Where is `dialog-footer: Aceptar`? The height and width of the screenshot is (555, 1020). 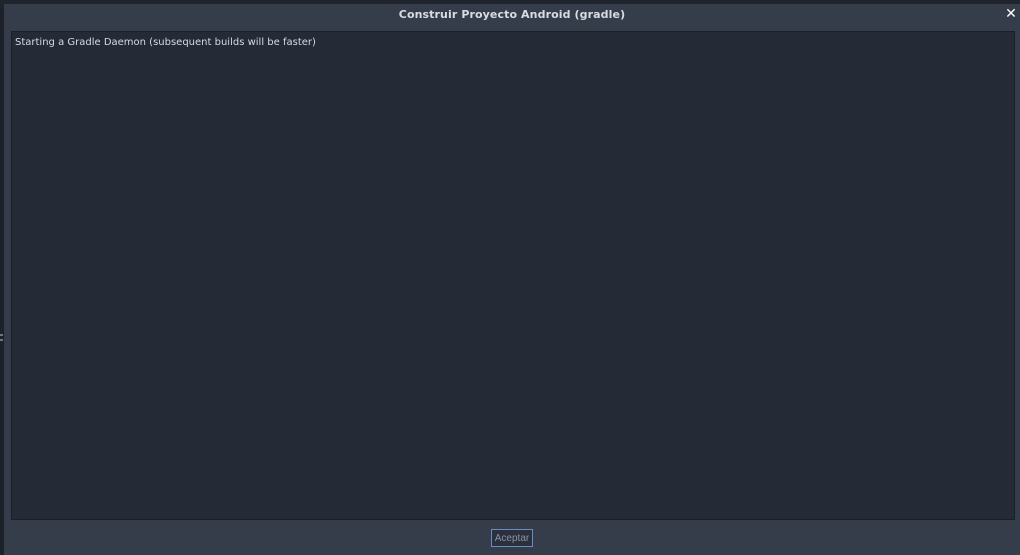 dialog-footer: Aceptar is located at coordinates (512, 538).